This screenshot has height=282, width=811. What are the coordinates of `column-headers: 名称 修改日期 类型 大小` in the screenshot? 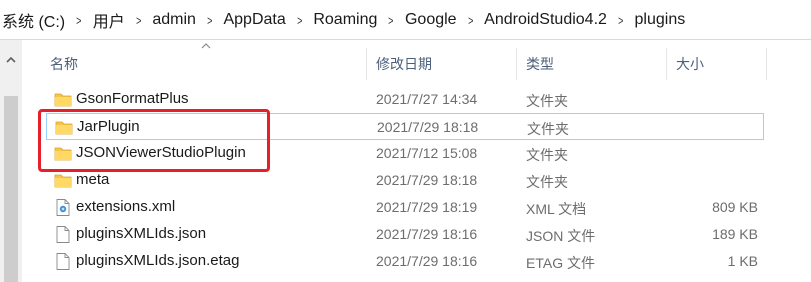 It's located at (416, 60).